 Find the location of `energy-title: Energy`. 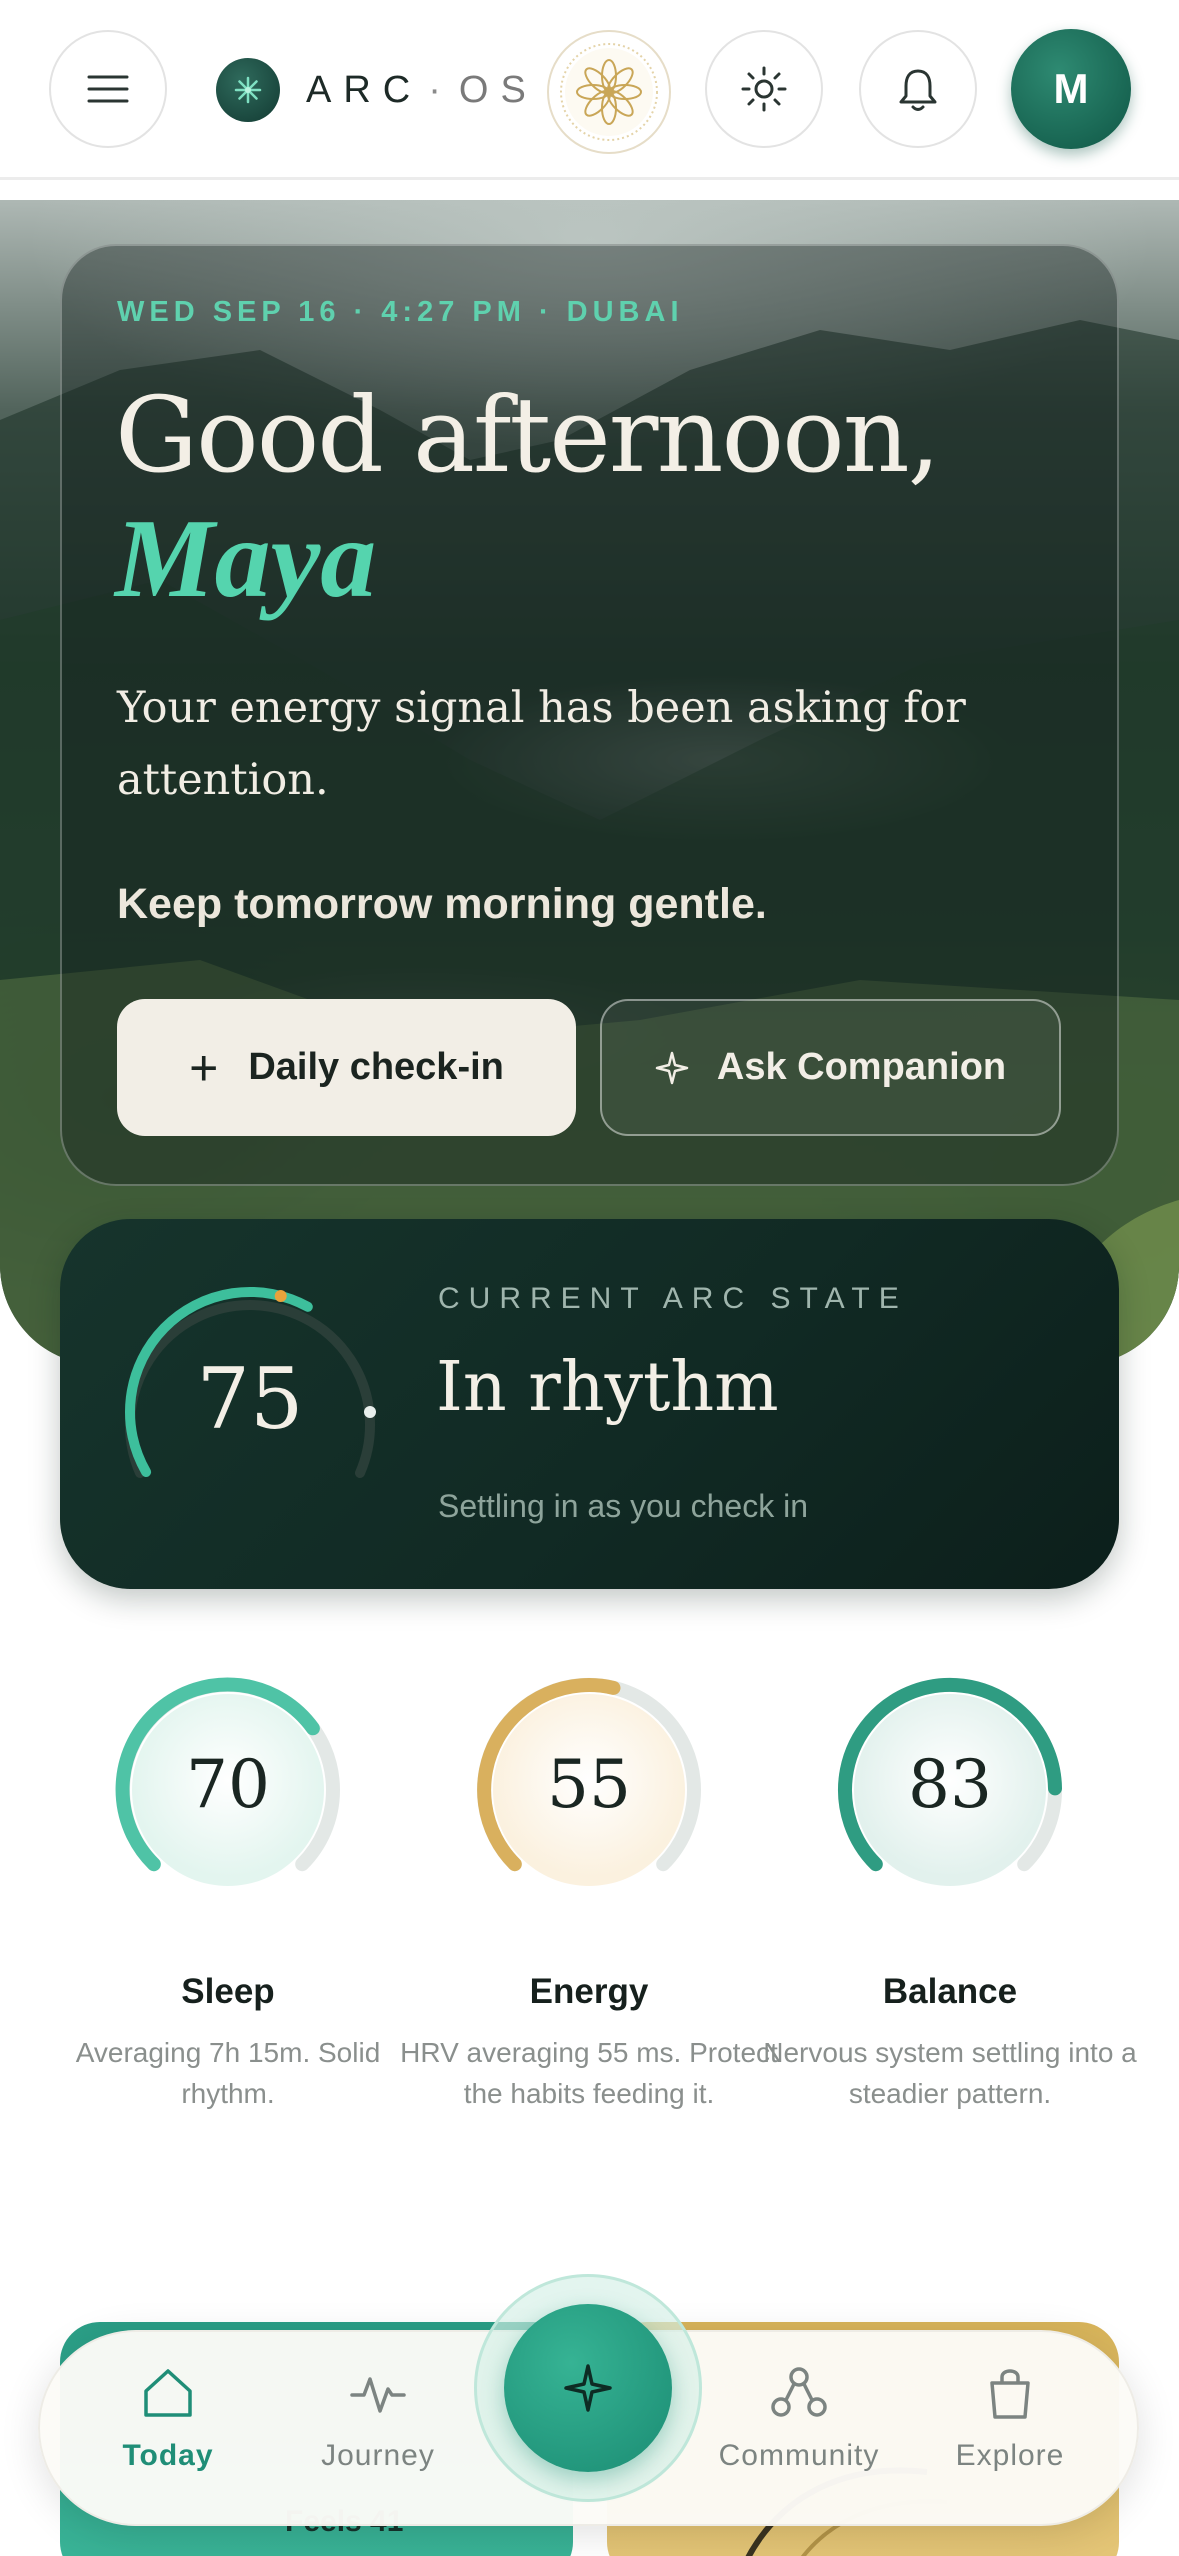

energy-title: Energy is located at coordinates (589, 1991).